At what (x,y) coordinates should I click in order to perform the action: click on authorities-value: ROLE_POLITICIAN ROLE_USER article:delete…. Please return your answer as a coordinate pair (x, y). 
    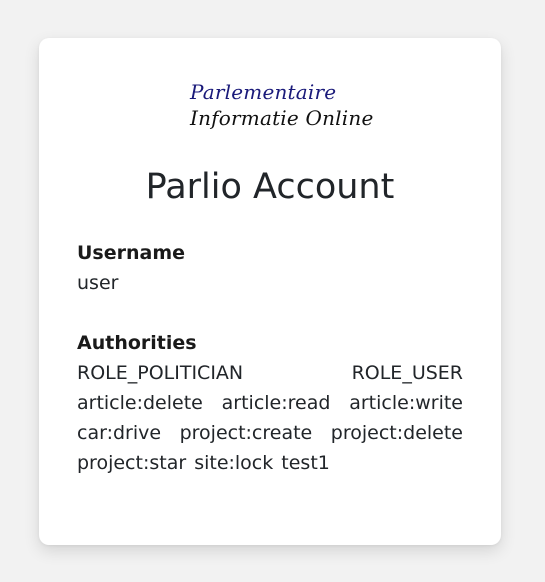
    Looking at the image, I should click on (270, 418).